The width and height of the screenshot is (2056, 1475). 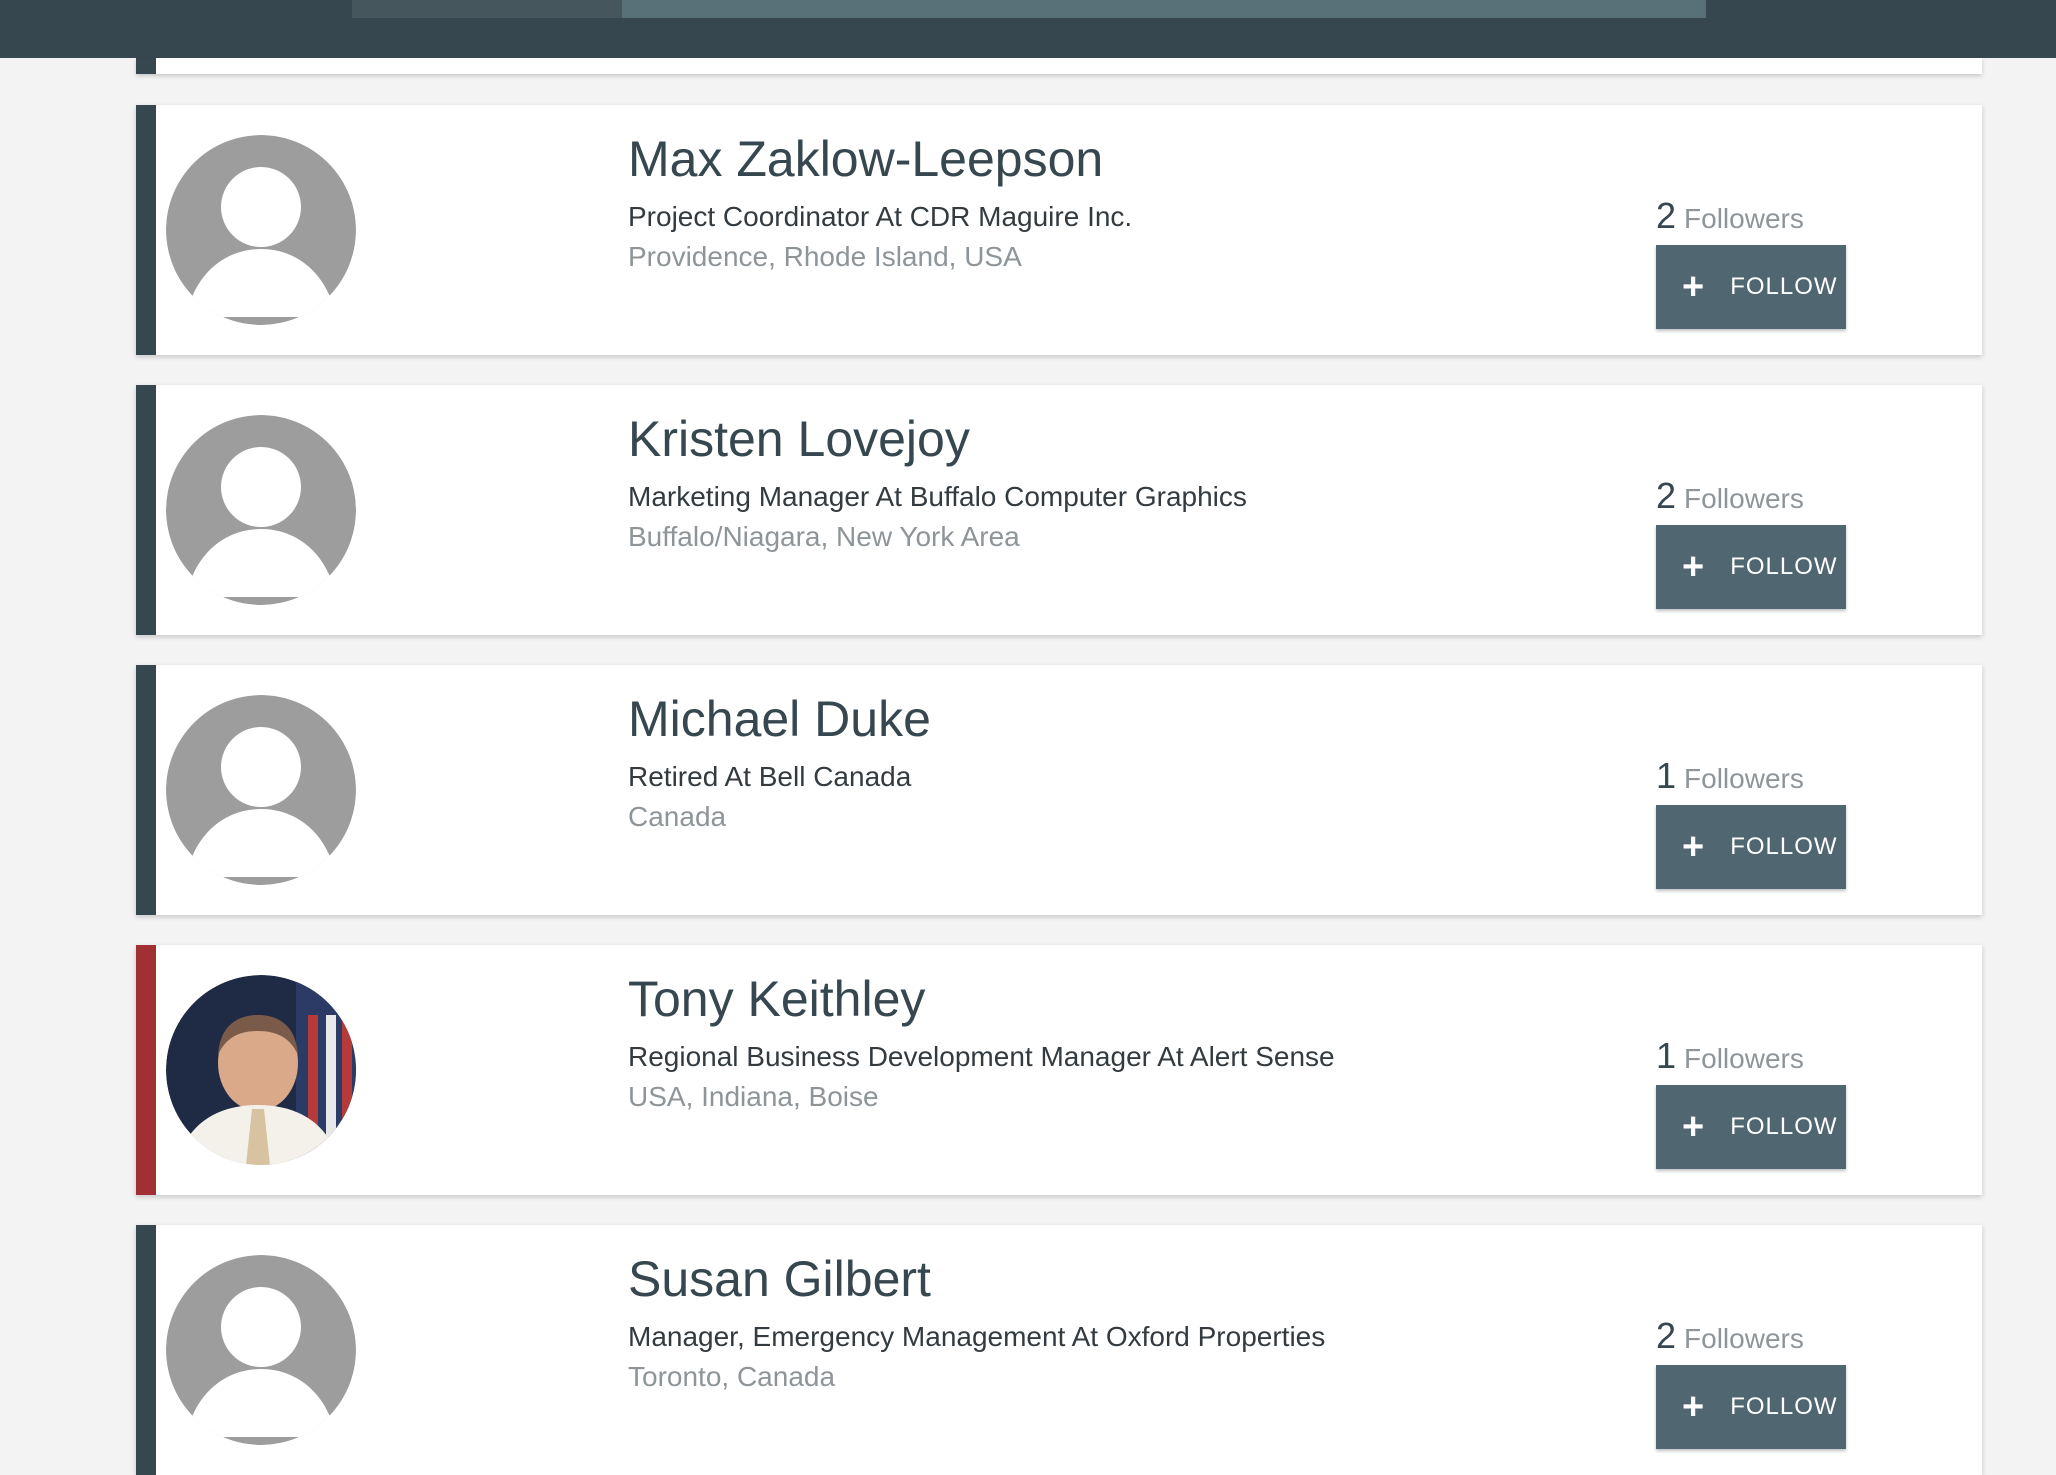 What do you see at coordinates (1164, 9) in the screenshot?
I see `nav-tab-active` at bounding box center [1164, 9].